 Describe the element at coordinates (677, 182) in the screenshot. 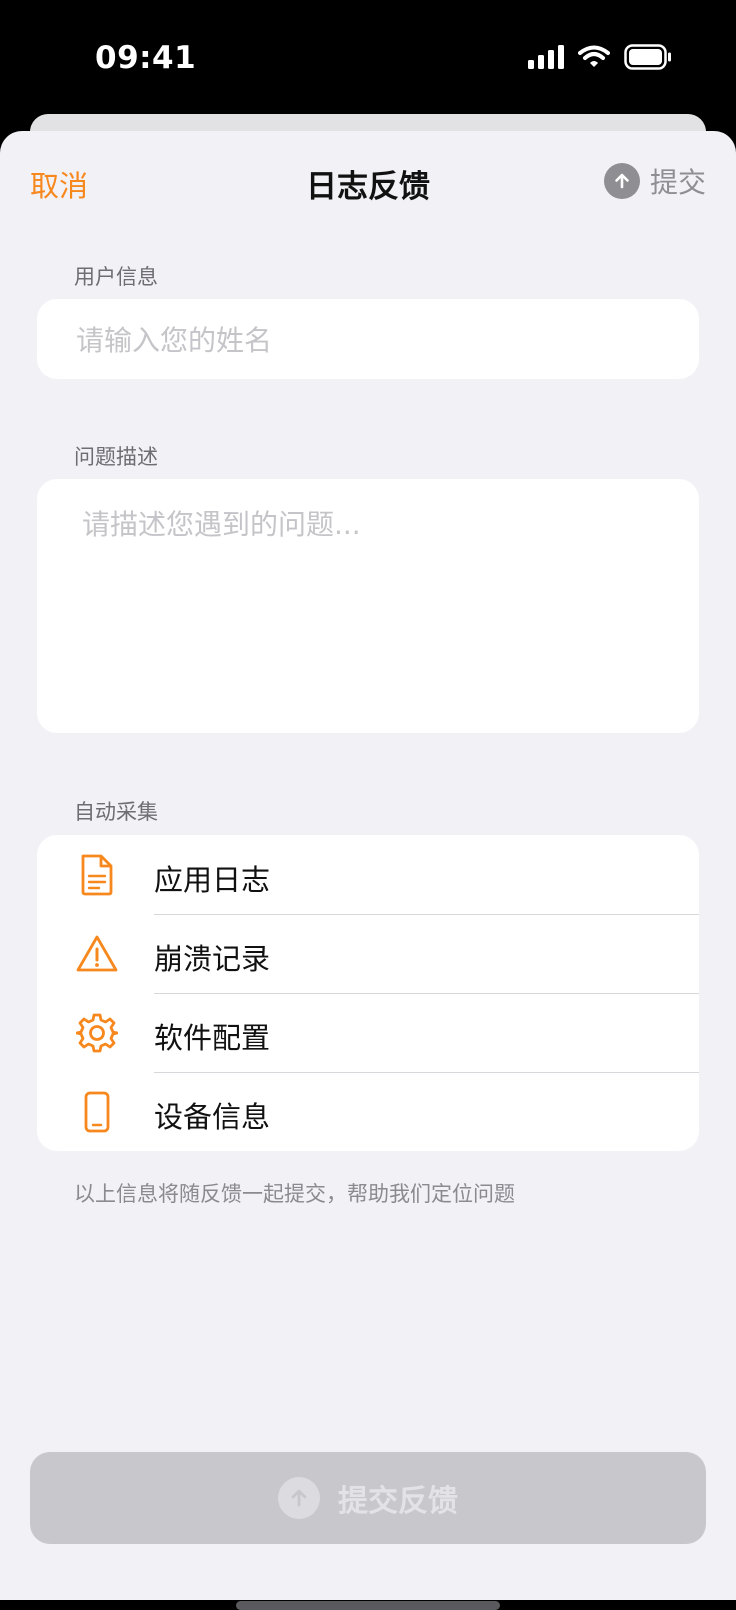

I see `nav-submit-label: 提交` at that location.